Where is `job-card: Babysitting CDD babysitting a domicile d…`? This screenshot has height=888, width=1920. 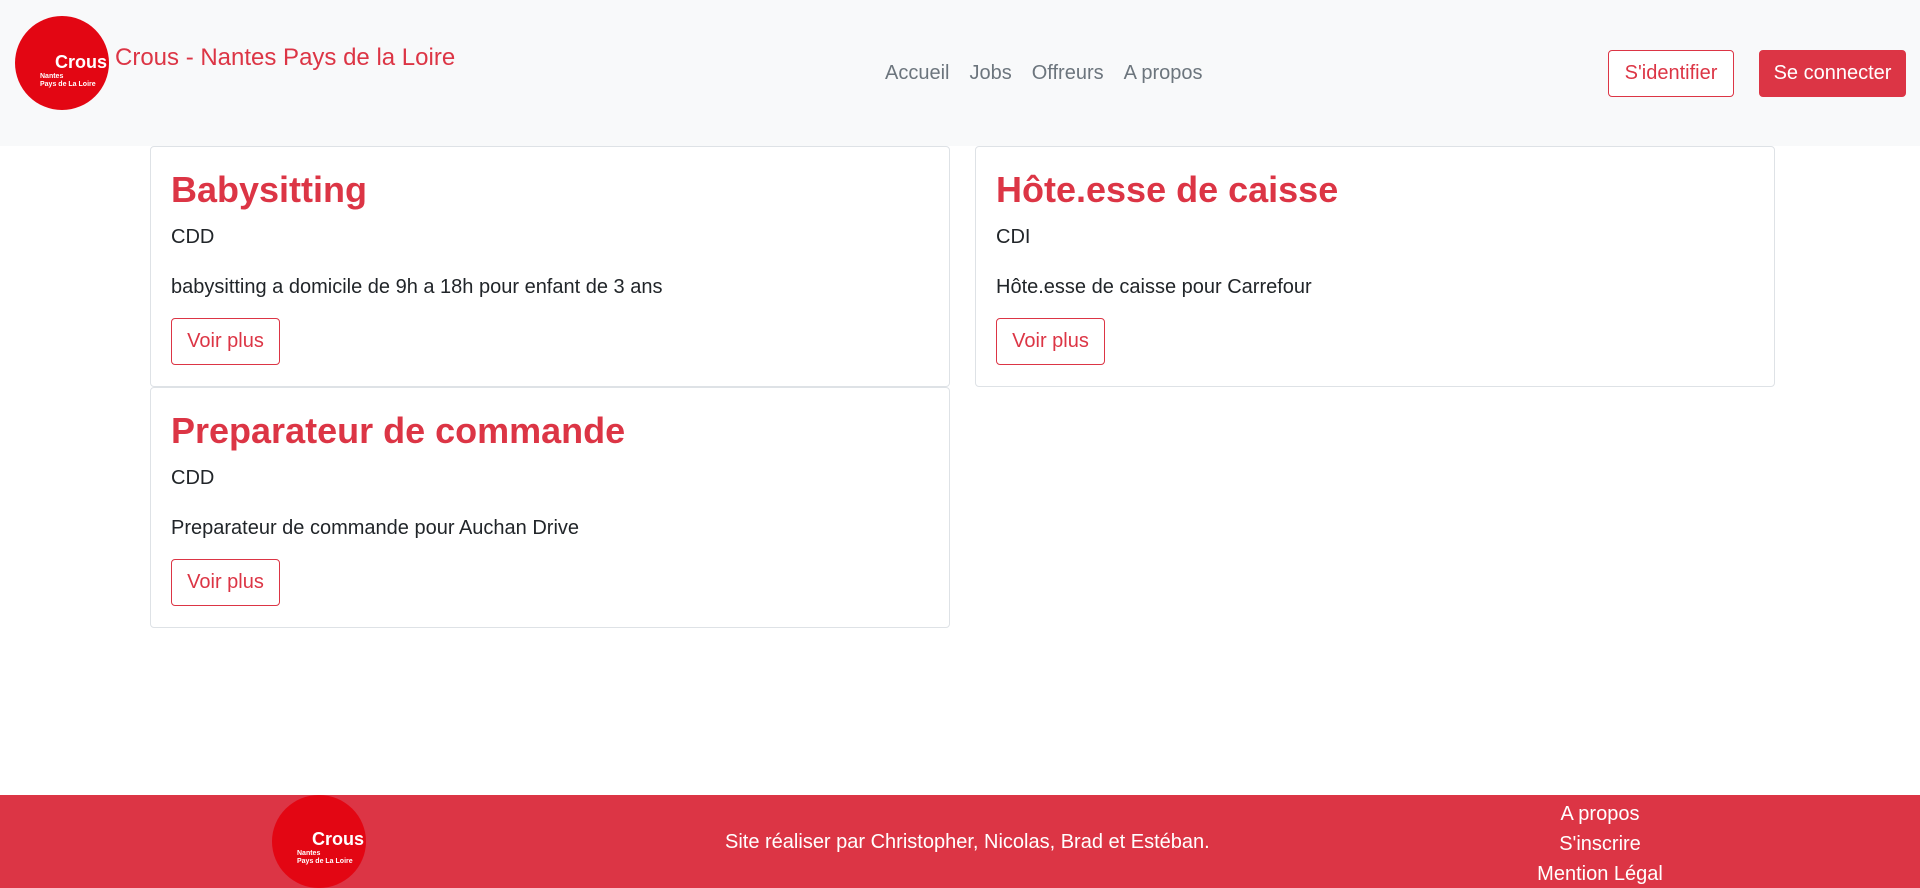 job-card: Babysitting CDD babysitting a domicile d… is located at coordinates (550, 266).